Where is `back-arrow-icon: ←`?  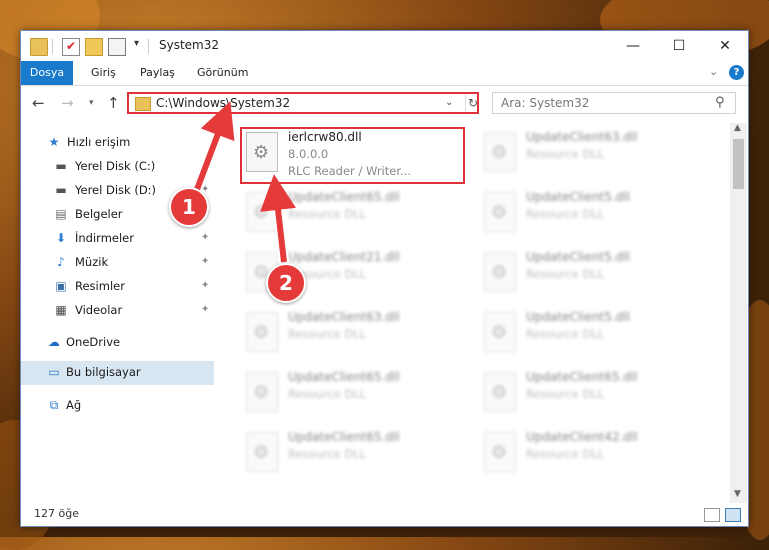
back-arrow-icon: ← is located at coordinates (38, 103).